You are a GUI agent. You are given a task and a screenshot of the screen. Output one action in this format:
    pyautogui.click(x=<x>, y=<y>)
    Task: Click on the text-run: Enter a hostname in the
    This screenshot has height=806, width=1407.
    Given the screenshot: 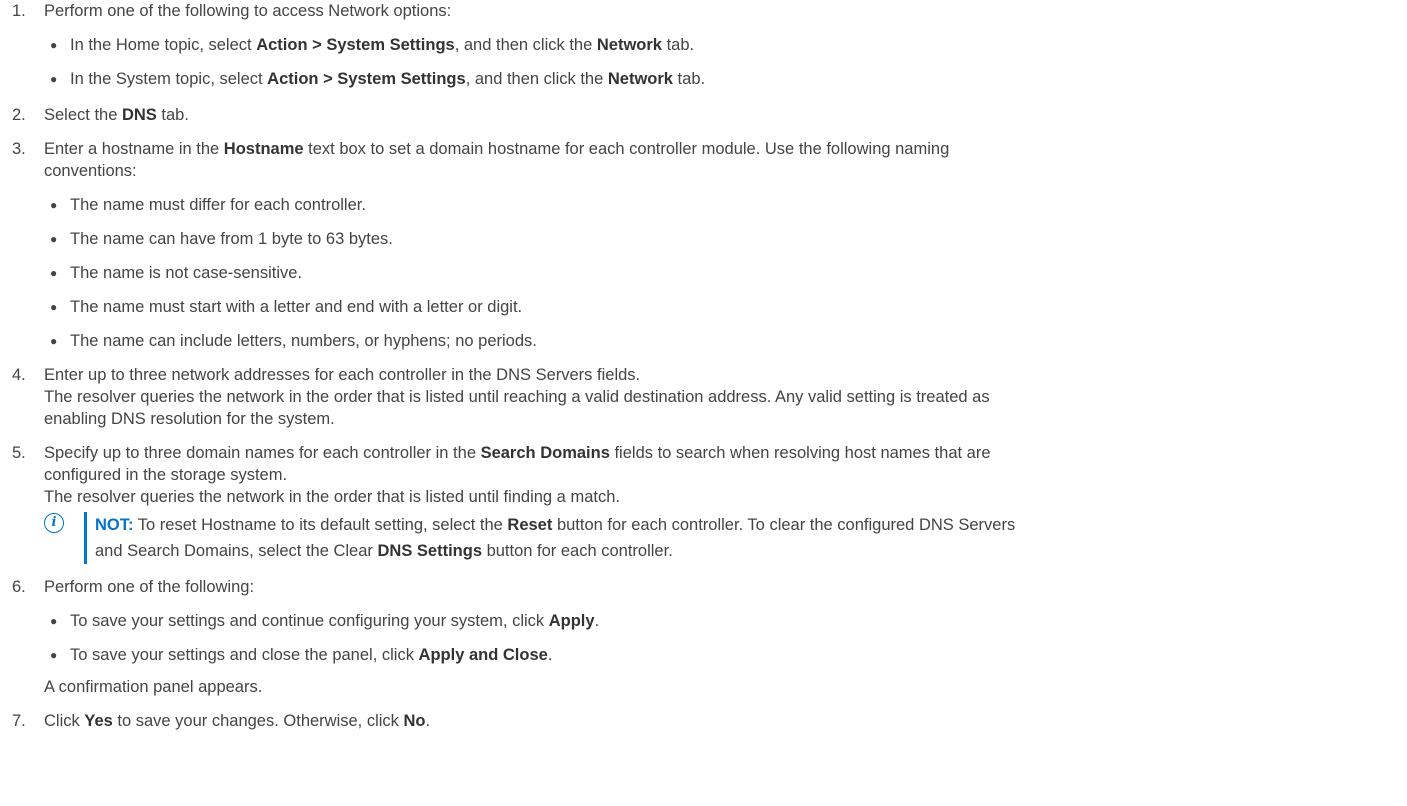 What is the action you would take?
    pyautogui.click(x=134, y=149)
    